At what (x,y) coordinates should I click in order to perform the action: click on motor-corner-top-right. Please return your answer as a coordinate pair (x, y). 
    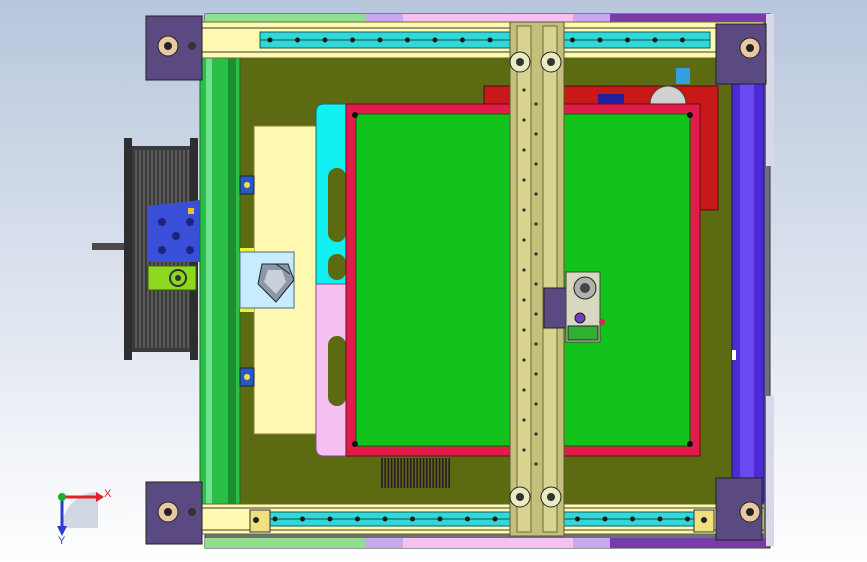
    Looking at the image, I should click on (741, 54).